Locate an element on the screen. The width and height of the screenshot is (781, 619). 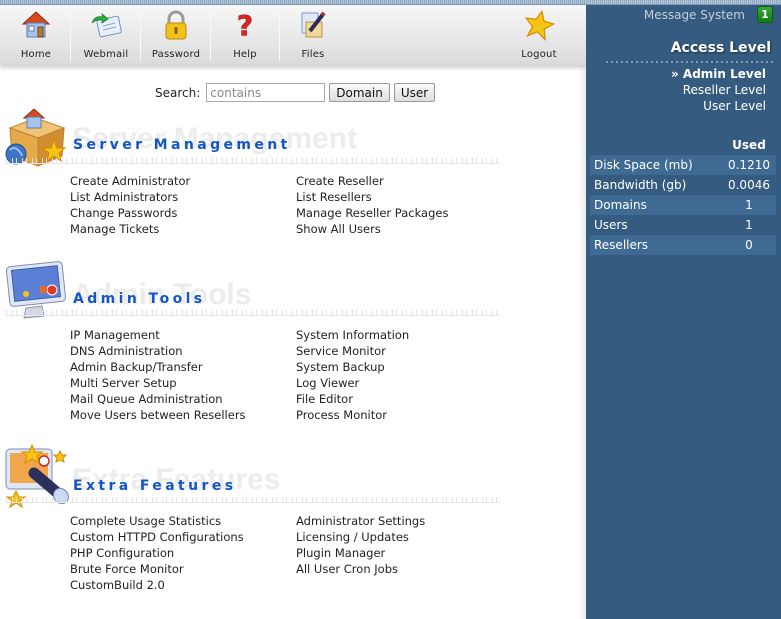
toolbar-logout: Logout is located at coordinates (539, 35).